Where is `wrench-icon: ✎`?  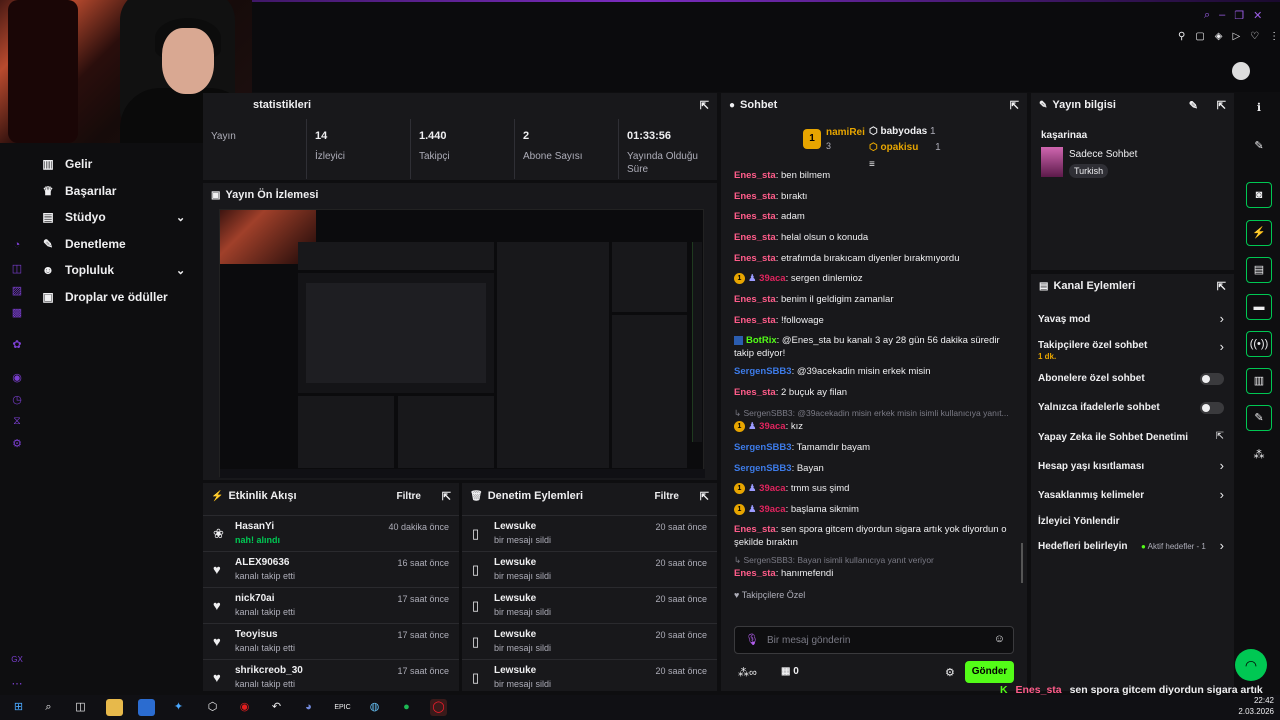 wrench-icon: ✎ is located at coordinates (1259, 418).